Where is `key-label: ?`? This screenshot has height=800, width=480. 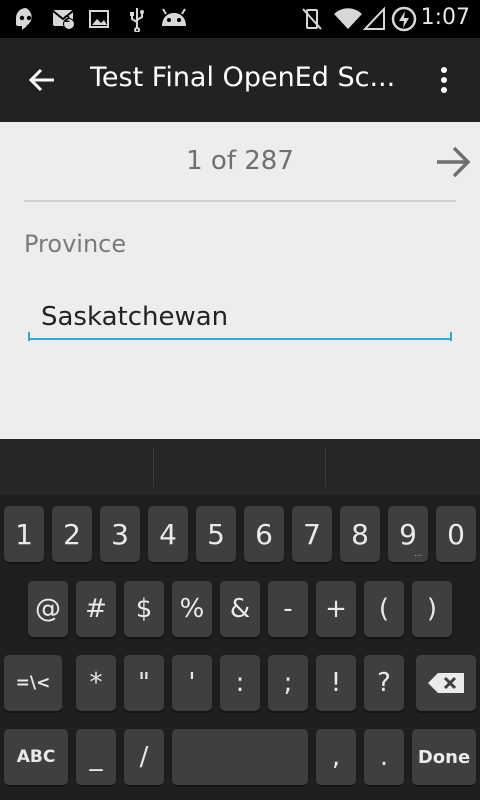
key-label: ? is located at coordinates (384, 683).